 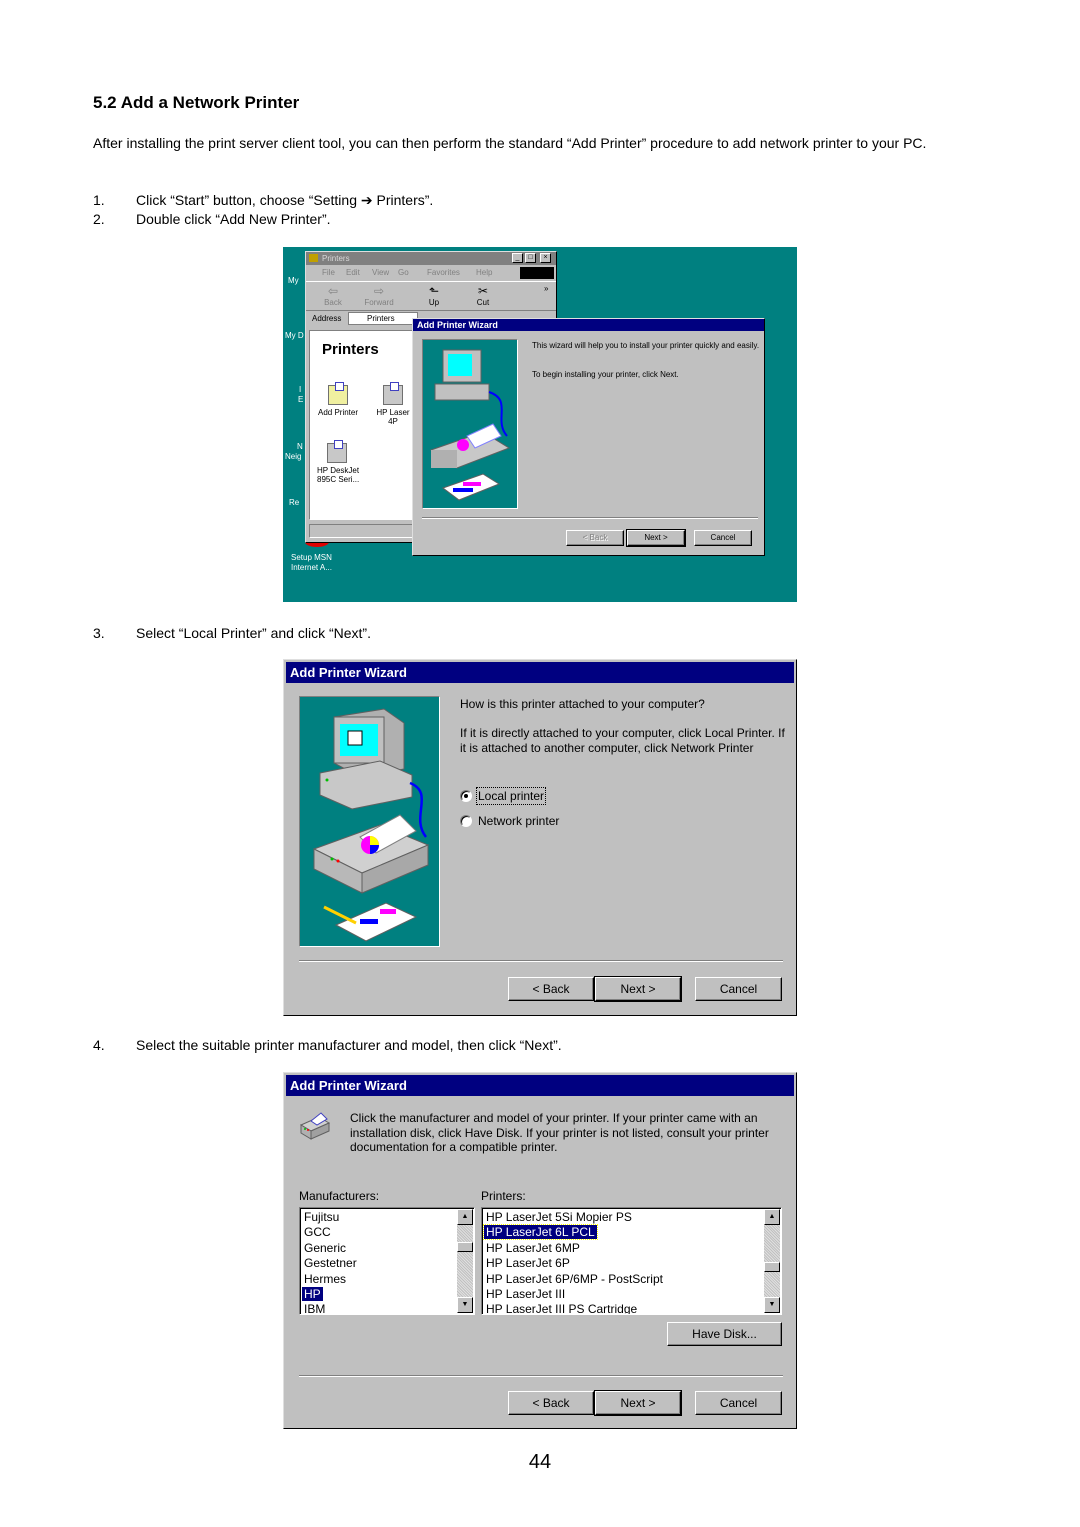 I want to click on list-item: Generic, so click(x=387, y=1248).